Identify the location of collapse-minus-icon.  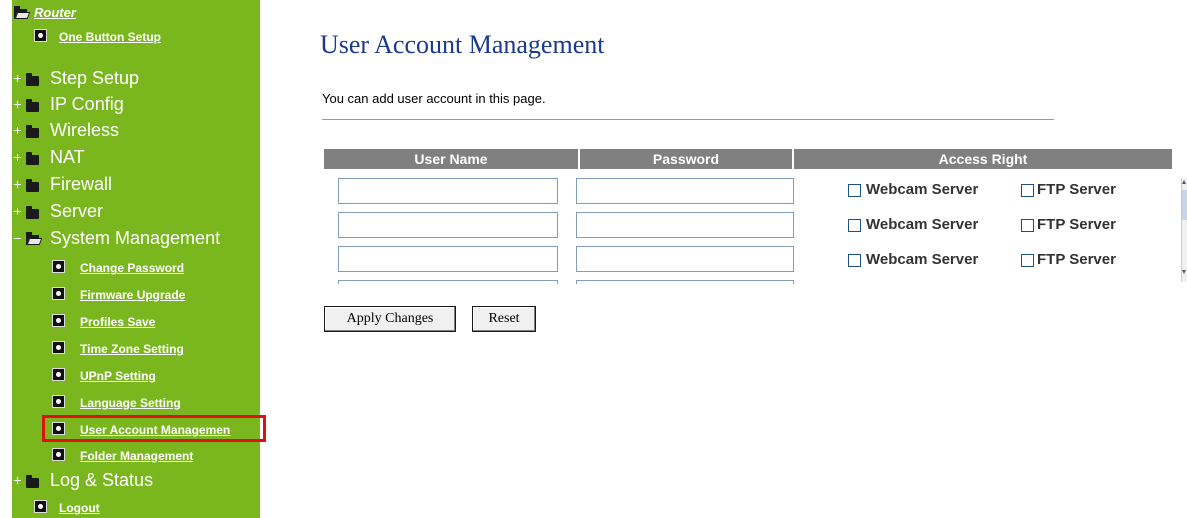
(17, 238).